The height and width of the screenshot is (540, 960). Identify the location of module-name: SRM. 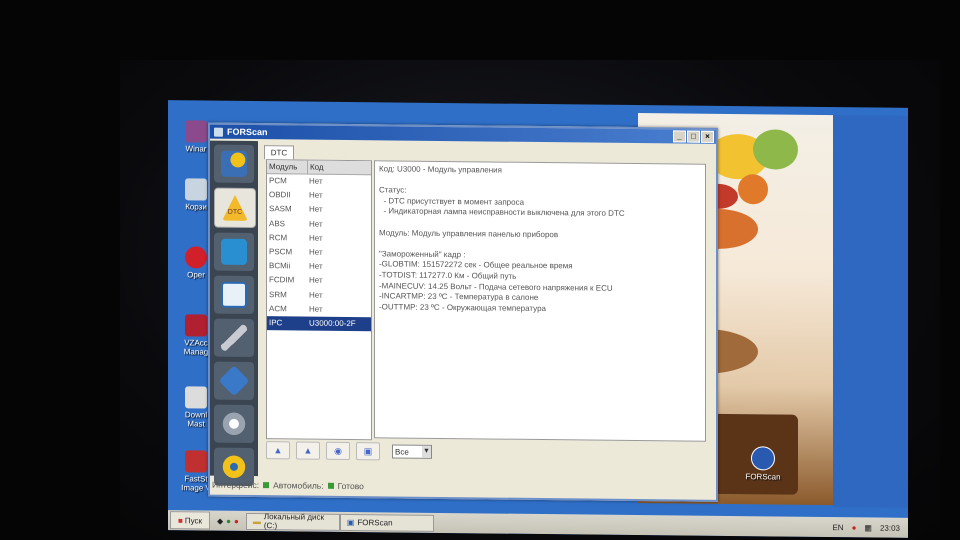
(278, 294).